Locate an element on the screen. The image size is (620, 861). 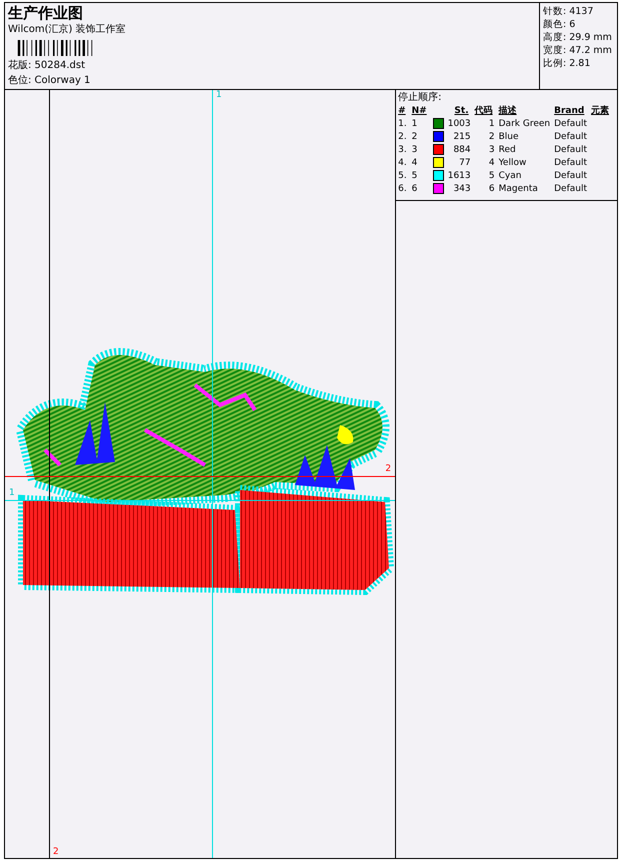
colorway-label: 色位: Colorway 1 is located at coordinates (50, 81).